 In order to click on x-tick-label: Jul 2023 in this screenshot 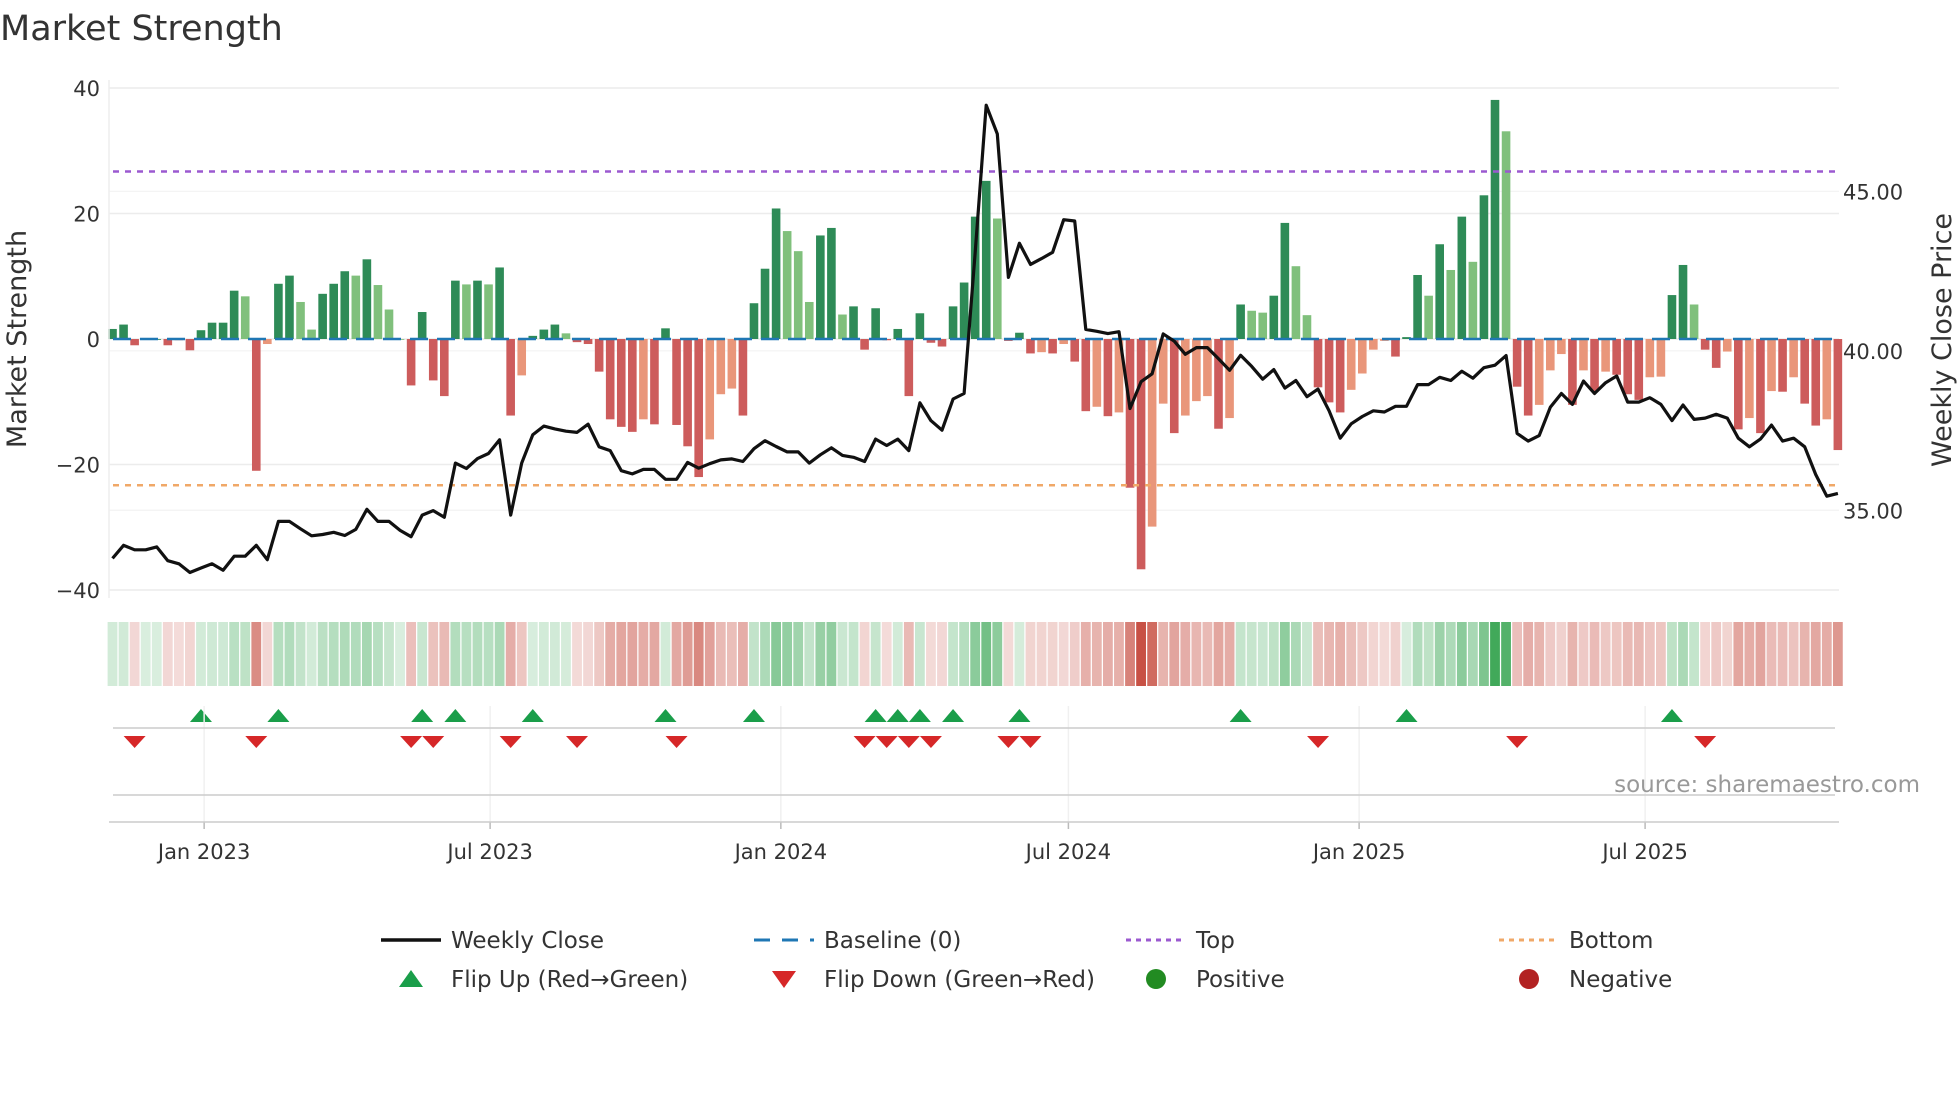, I will do `click(488, 852)`.